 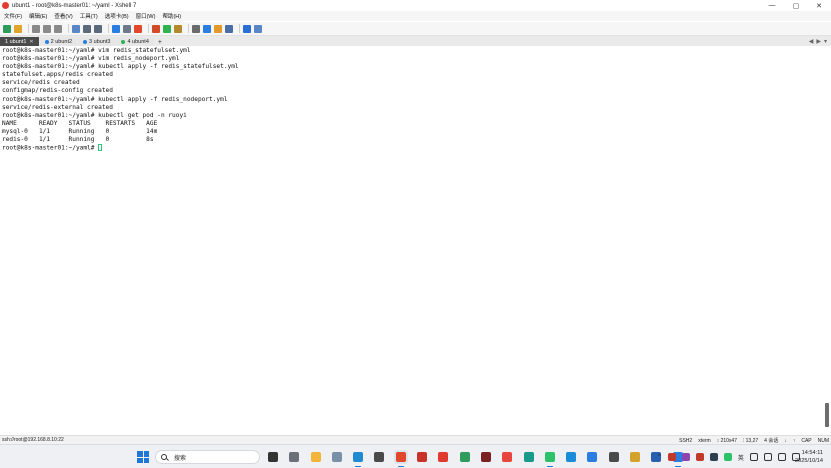 I want to click on tab-ubunt2: 2 ubunt2, so click(x=58, y=41).